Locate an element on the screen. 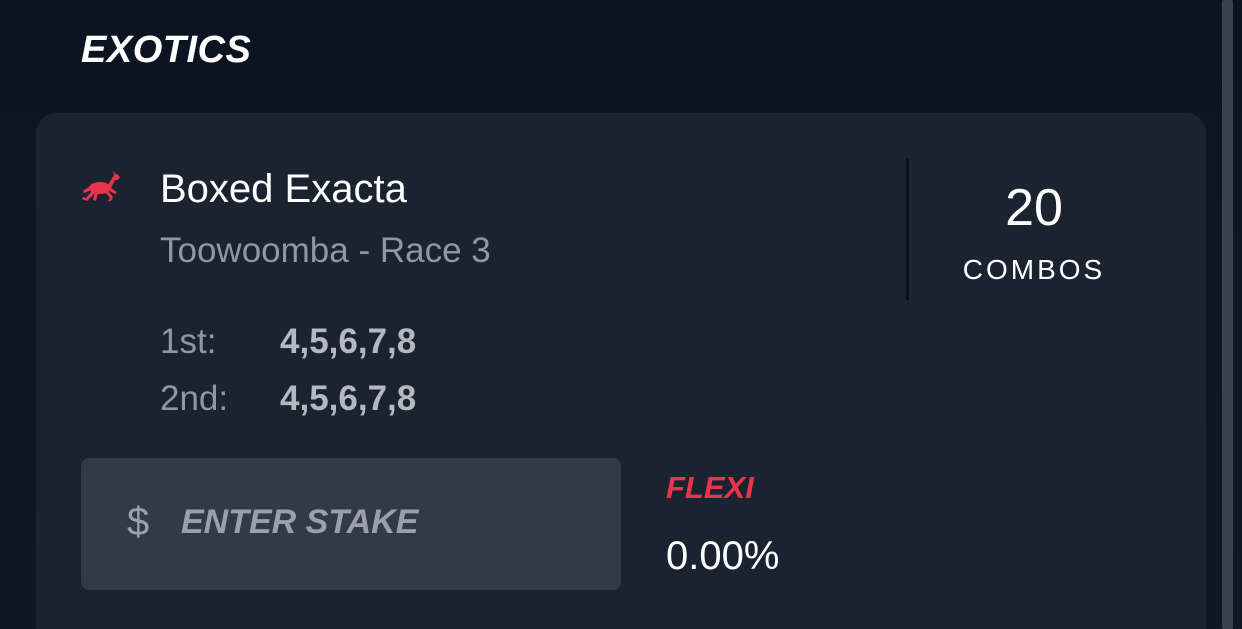  combos-count: 20 is located at coordinates (1034, 208).